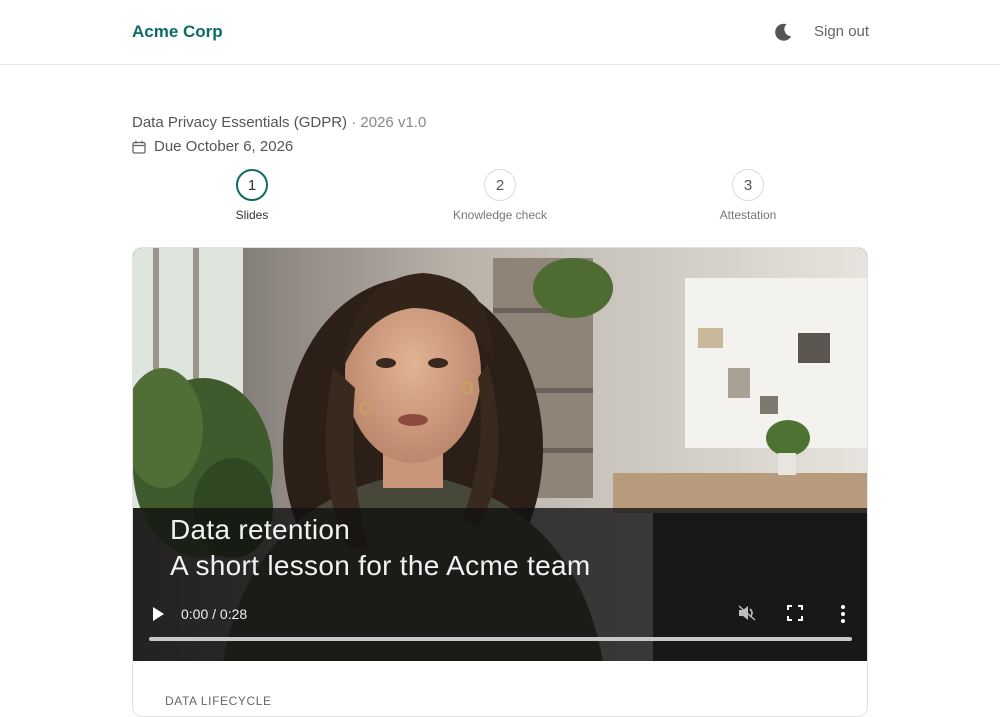 The height and width of the screenshot is (717, 1000). Describe the element at coordinates (224, 146) in the screenshot. I see `due-date-text: Due October 6, 2026` at that location.